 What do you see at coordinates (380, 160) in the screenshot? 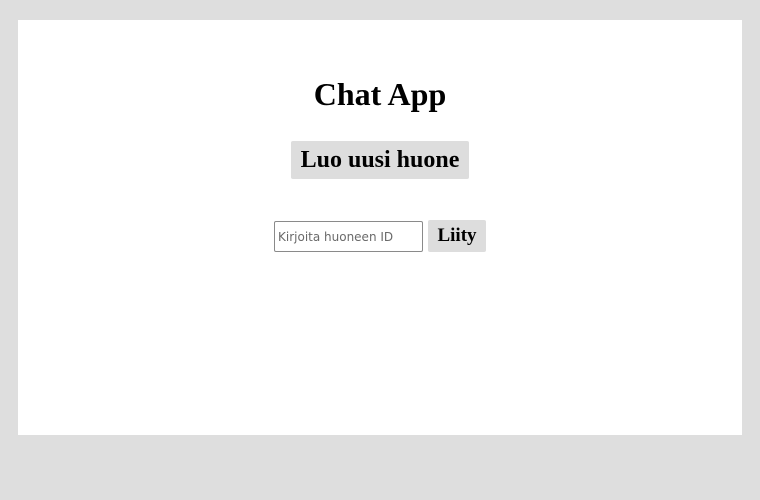
I see `create-room-button: Luo uusi huone` at bounding box center [380, 160].